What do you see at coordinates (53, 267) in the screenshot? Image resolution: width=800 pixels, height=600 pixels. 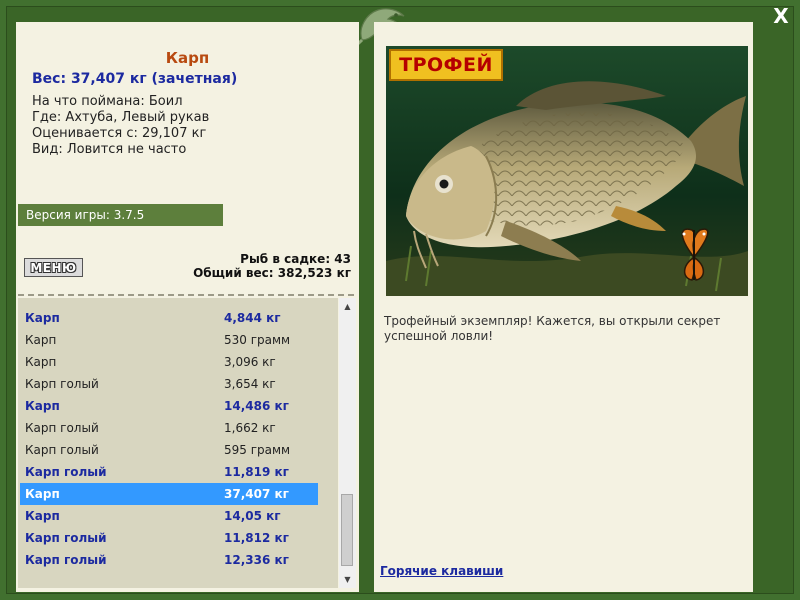 I see `menu-button: МЕНЮ` at bounding box center [53, 267].